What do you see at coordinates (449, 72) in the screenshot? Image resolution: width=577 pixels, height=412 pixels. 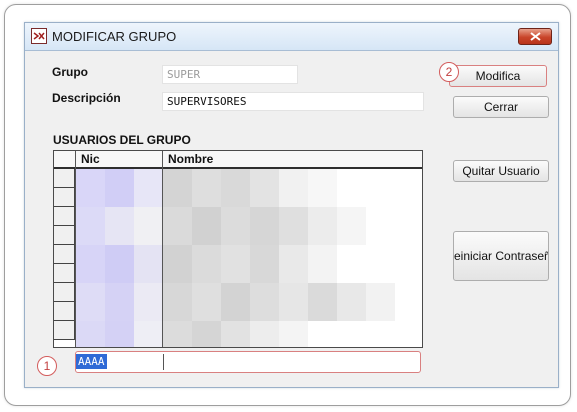 I see `callout-marker-2: 2` at bounding box center [449, 72].